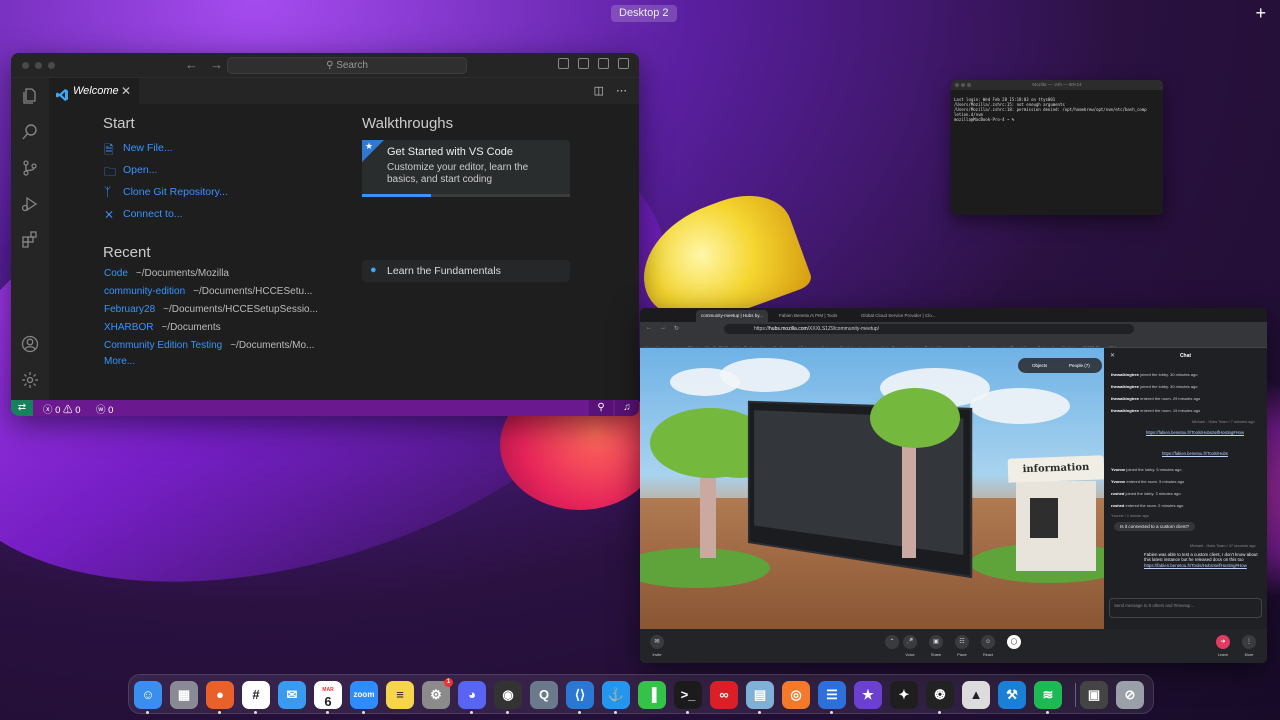 The image size is (1280, 720). Describe the element at coordinates (627, 408) in the screenshot. I see `notifications-bell-icon: ♫` at that location.